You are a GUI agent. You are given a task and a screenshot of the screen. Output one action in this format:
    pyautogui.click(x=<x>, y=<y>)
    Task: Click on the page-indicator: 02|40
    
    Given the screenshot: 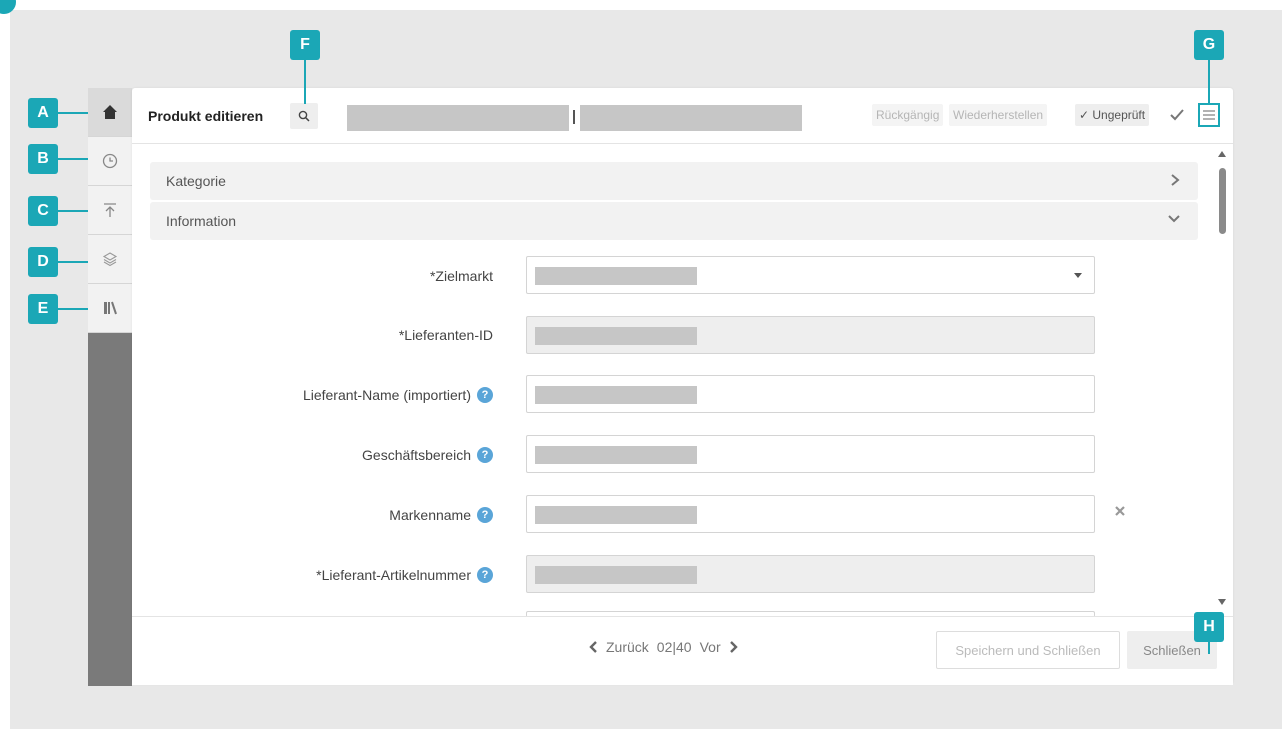 What is the action you would take?
    pyautogui.click(x=674, y=647)
    